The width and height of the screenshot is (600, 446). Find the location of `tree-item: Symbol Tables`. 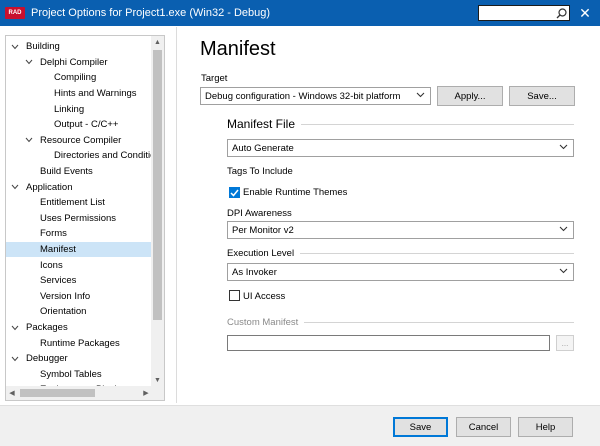

tree-item: Symbol Tables is located at coordinates (79, 375).